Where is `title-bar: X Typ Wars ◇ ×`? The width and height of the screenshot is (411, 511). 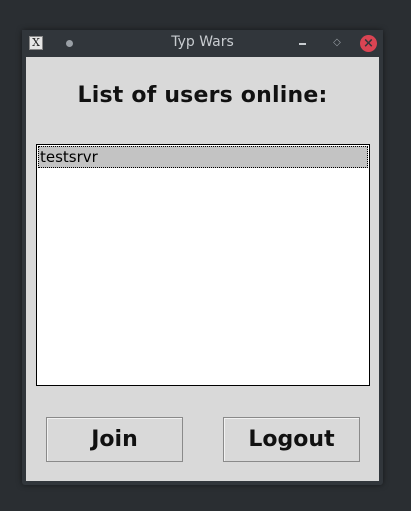 title-bar: X Typ Wars ◇ × is located at coordinates (202, 43).